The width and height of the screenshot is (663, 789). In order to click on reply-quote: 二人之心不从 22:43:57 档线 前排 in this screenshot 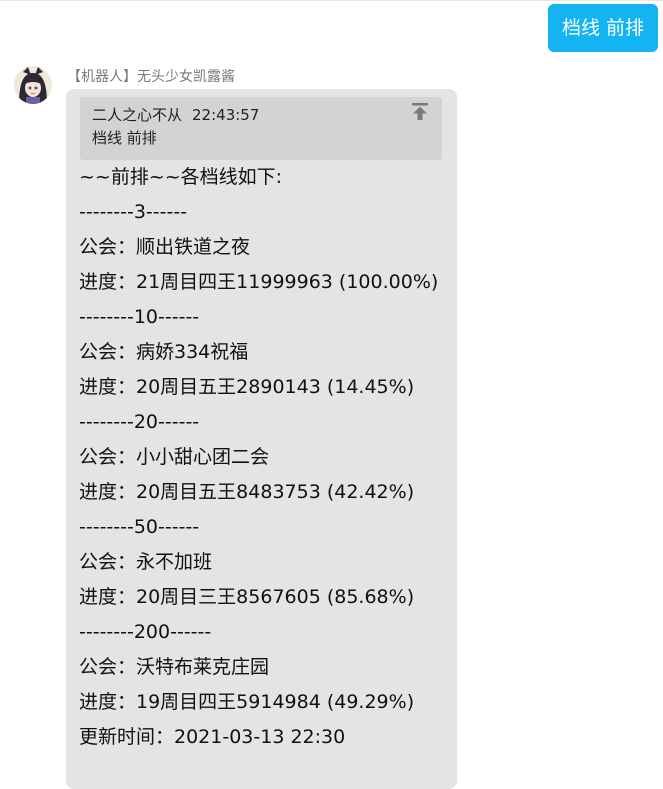, I will do `click(261, 128)`.